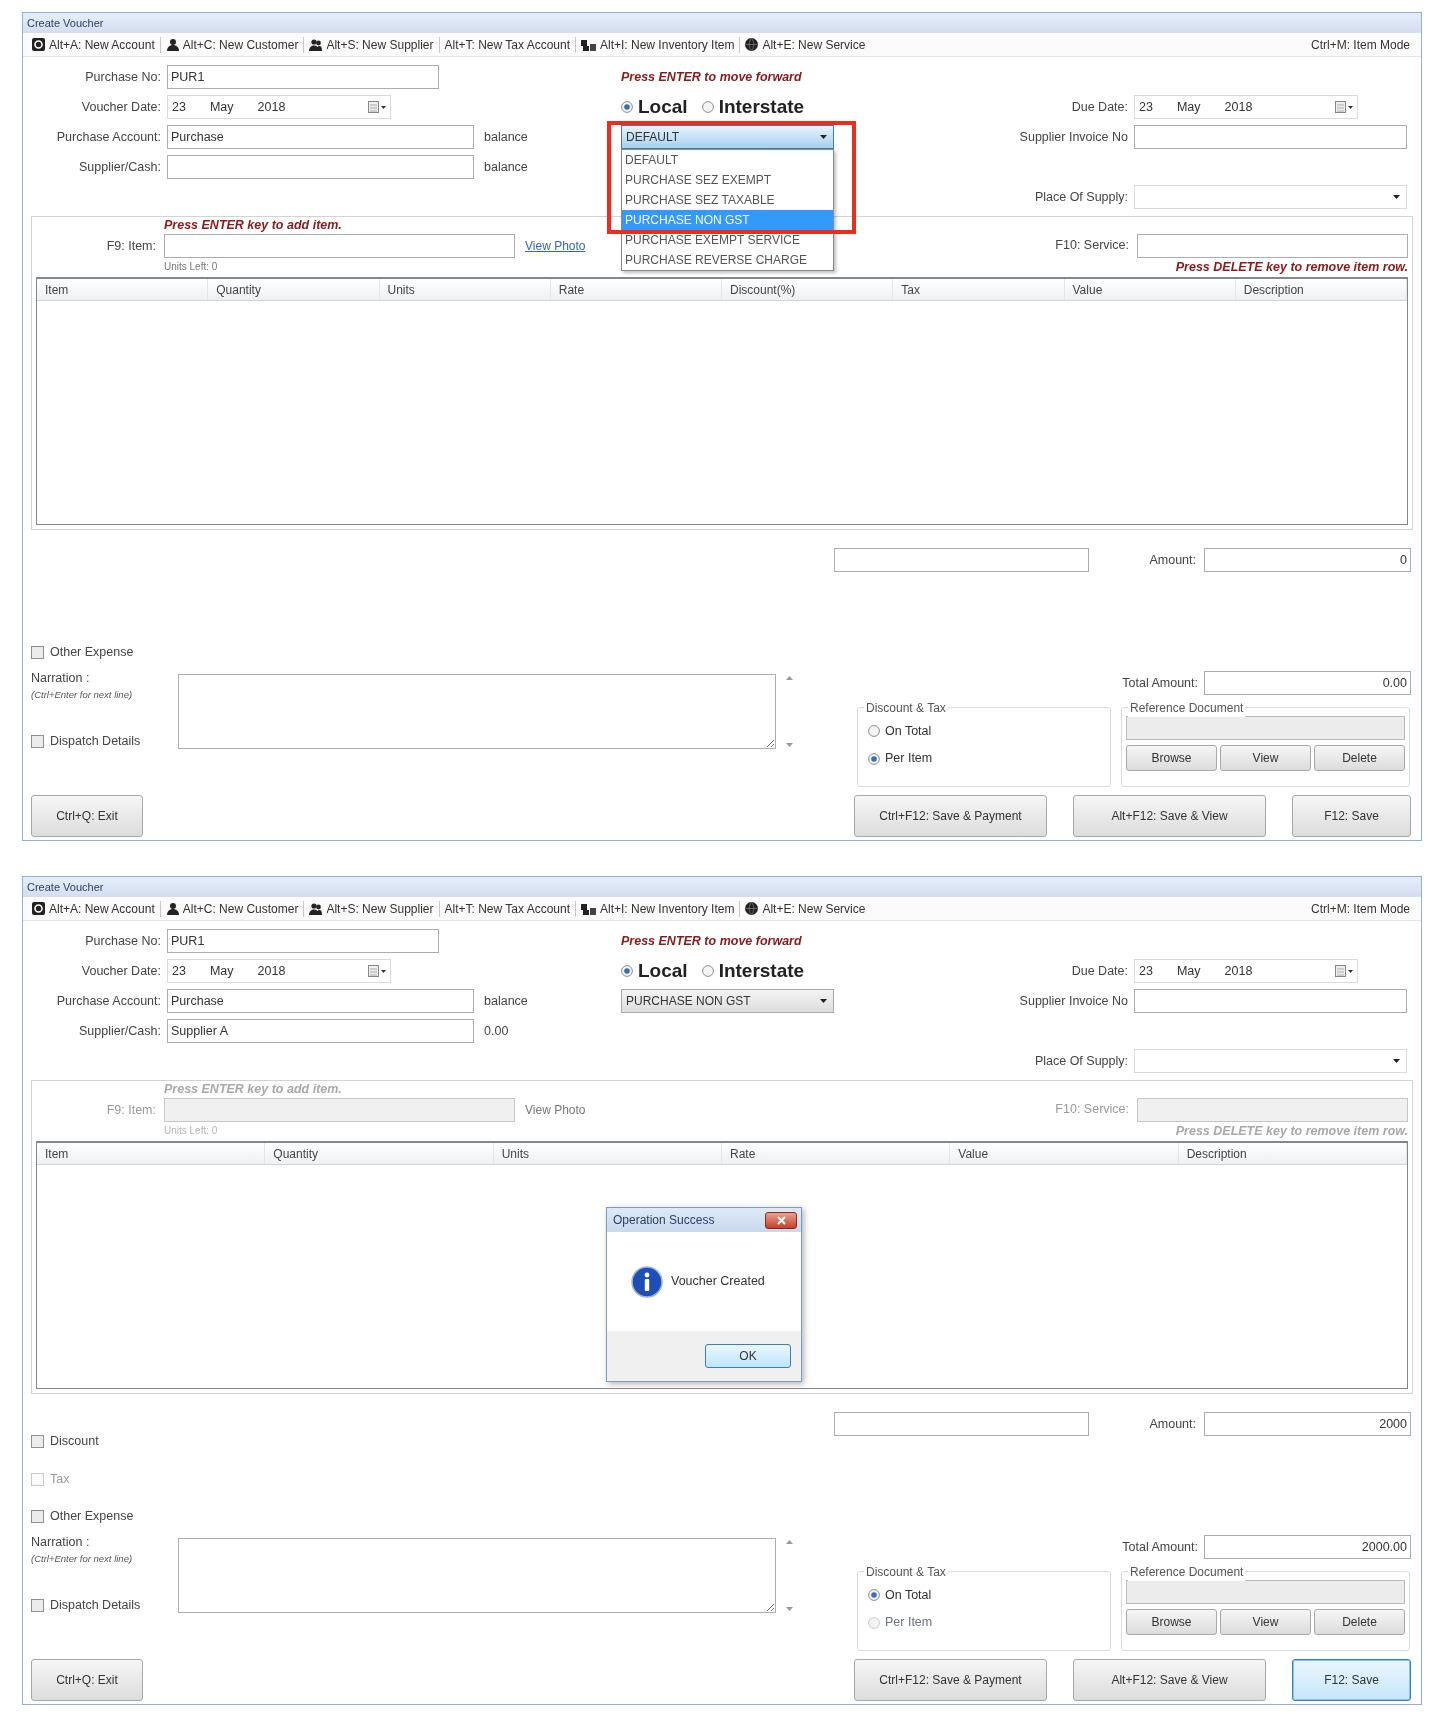  I want to click on dropdown-option: PURCHASE SEZ TAXABLE, so click(727, 200).